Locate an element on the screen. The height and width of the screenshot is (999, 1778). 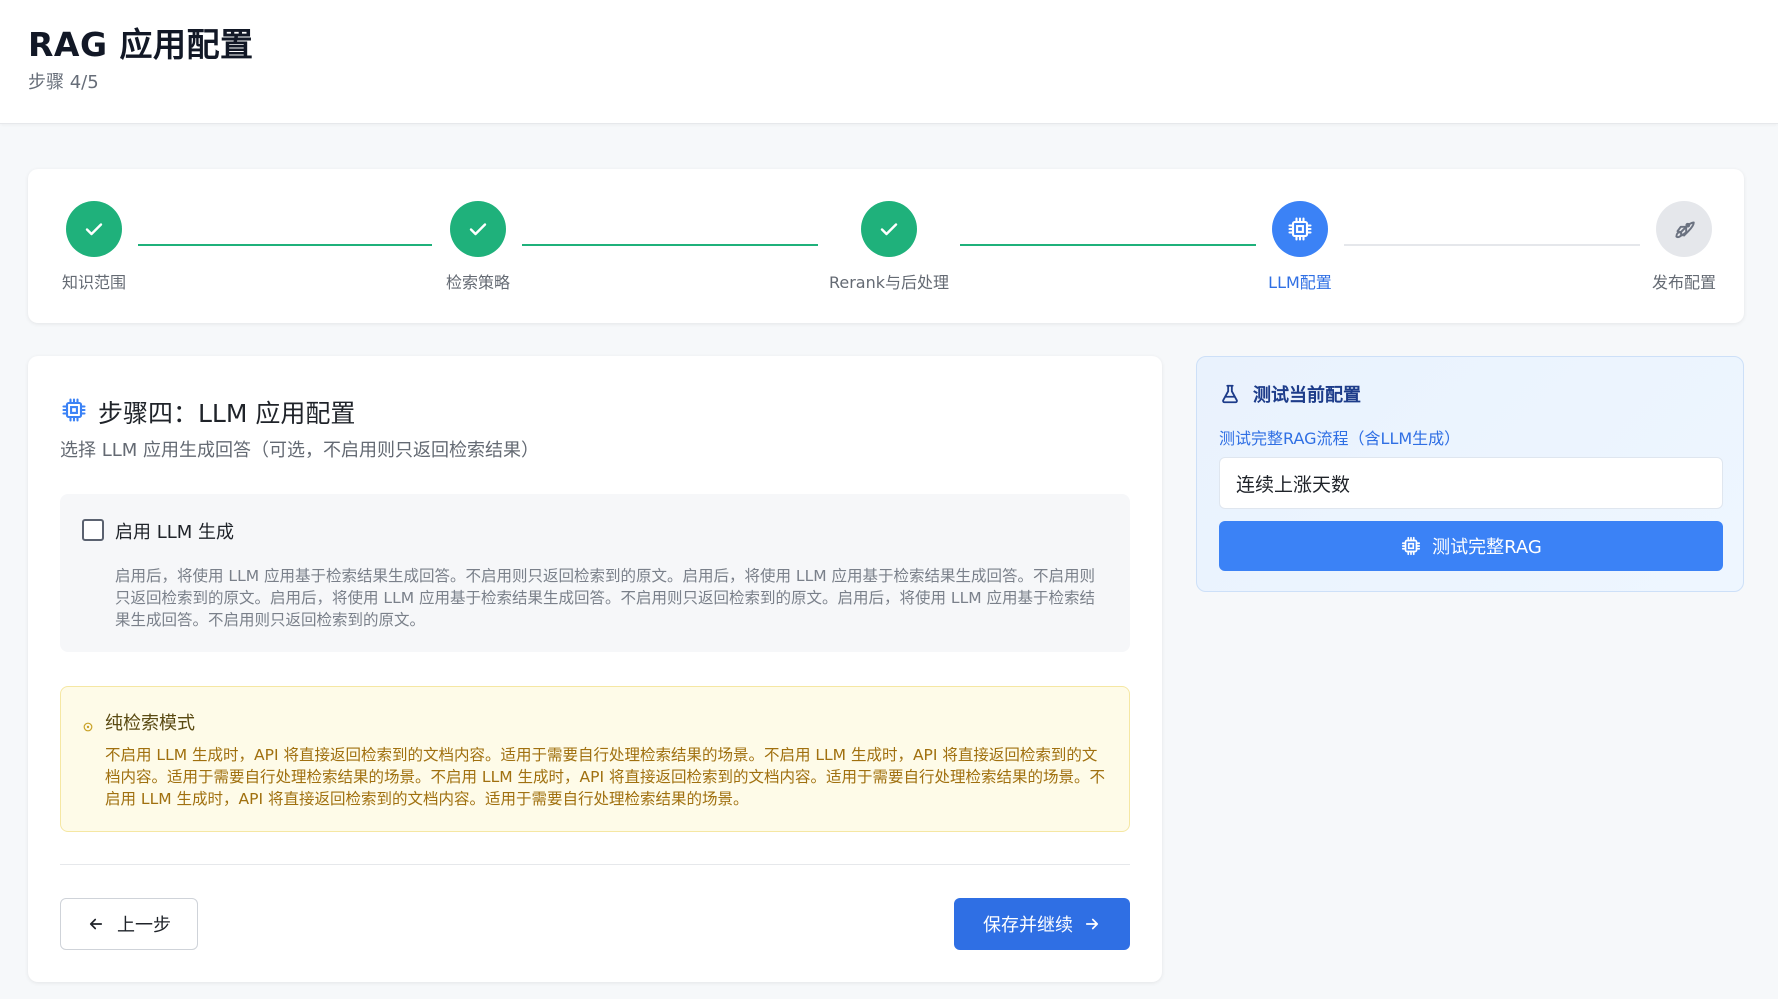
step-rerank: Rerank与后处理 is located at coordinates (889, 247).